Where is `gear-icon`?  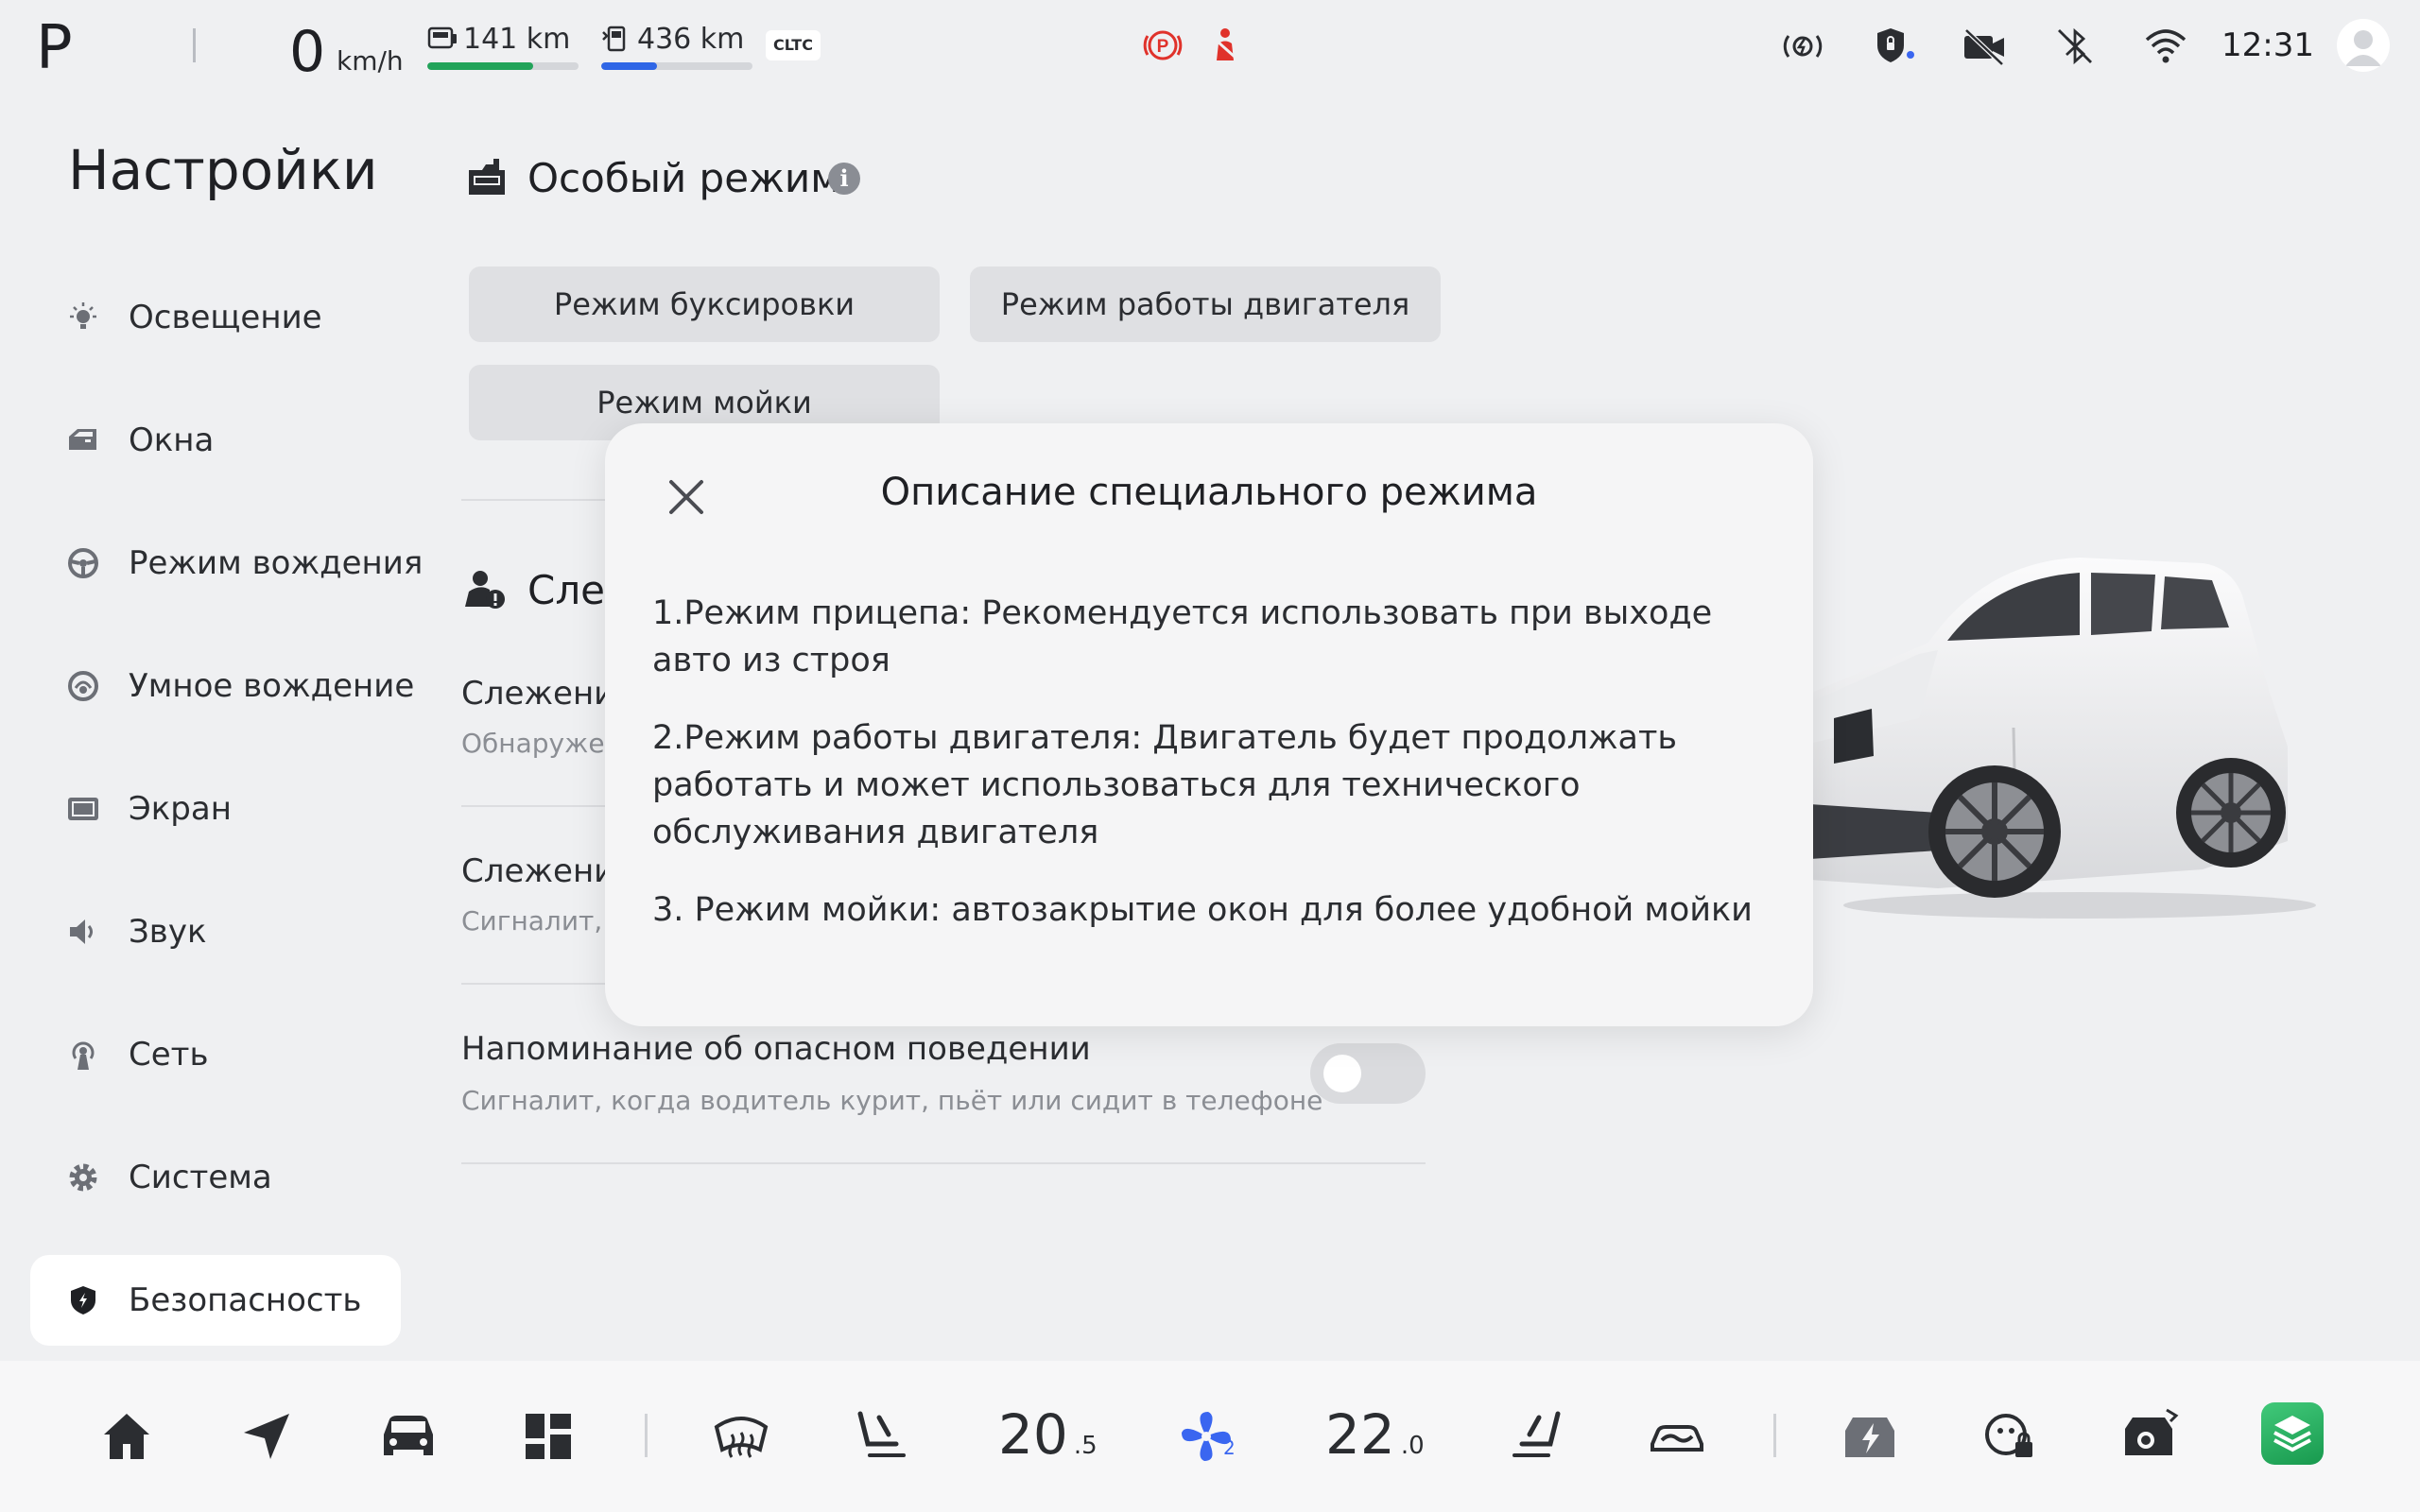 gear-icon is located at coordinates (83, 1177).